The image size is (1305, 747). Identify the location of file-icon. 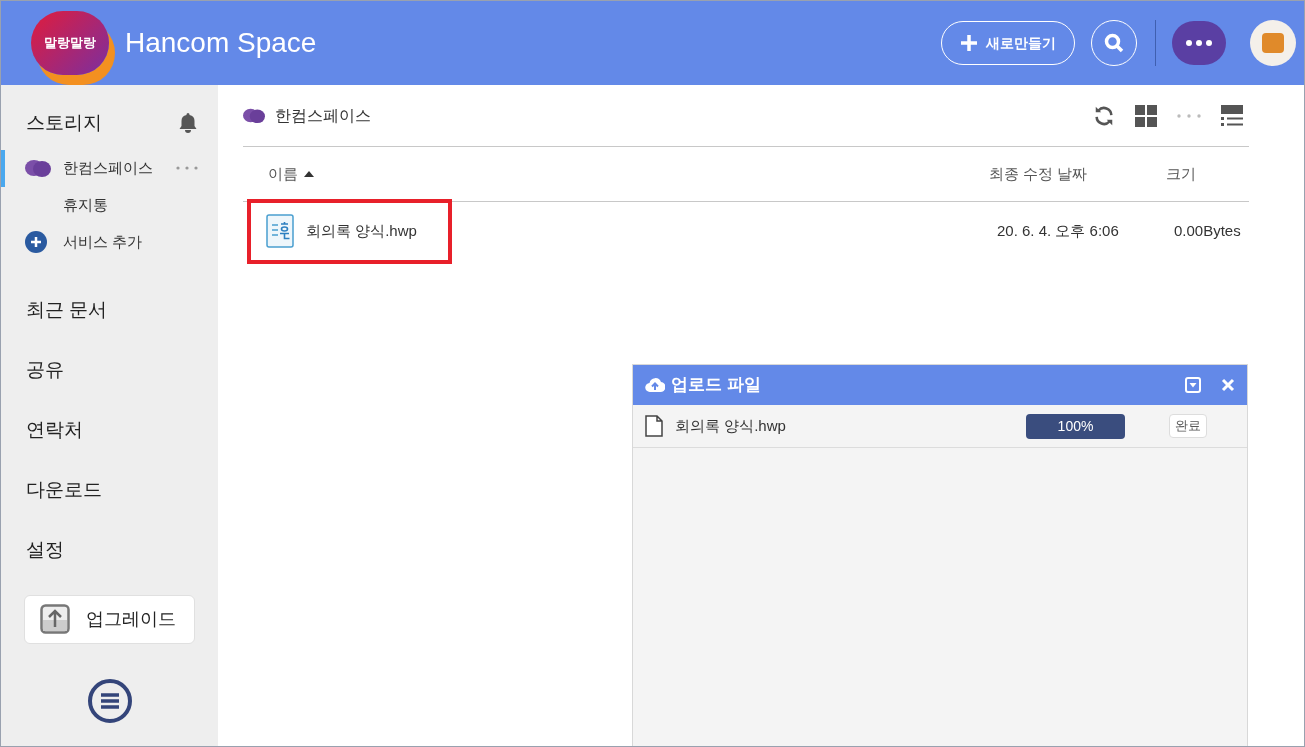
(654, 426).